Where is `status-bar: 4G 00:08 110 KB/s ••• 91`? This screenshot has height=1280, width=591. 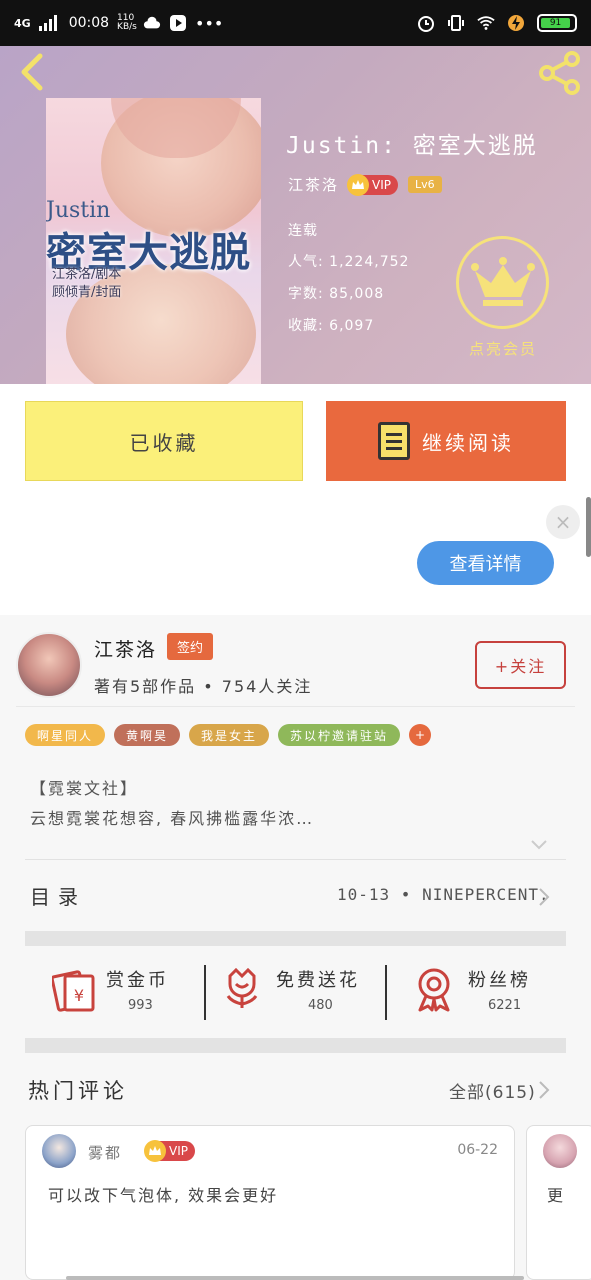
status-bar: 4G 00:08 110 KB/s ••• 91 is located at coordinates (295, 23).